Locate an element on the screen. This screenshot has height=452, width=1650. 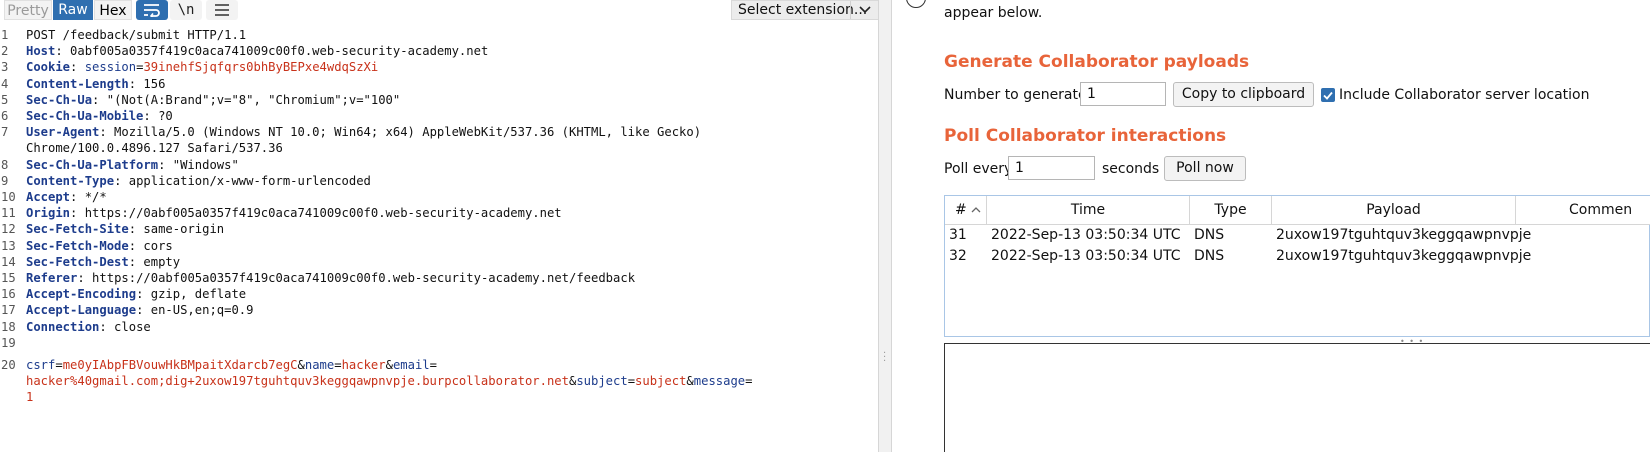
poll-every-label: Poll every is located at coordinates (978, 169).